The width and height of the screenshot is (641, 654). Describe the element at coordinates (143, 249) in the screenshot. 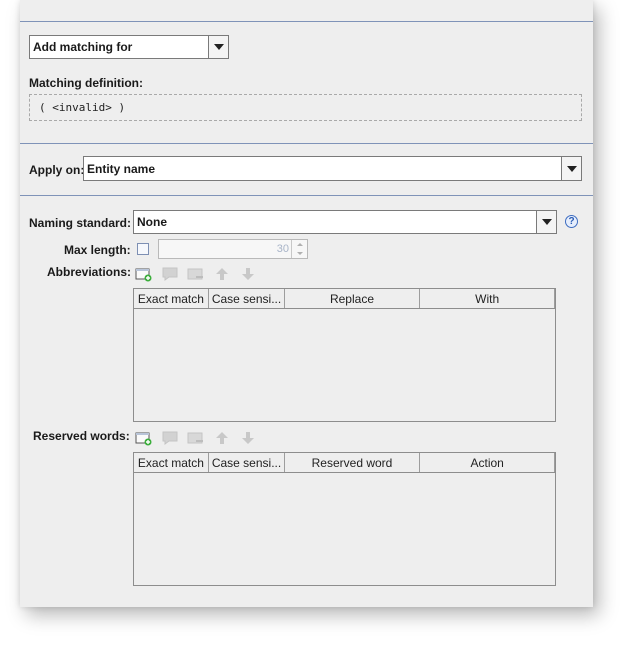

I see `max-length-checkbox` at that location.